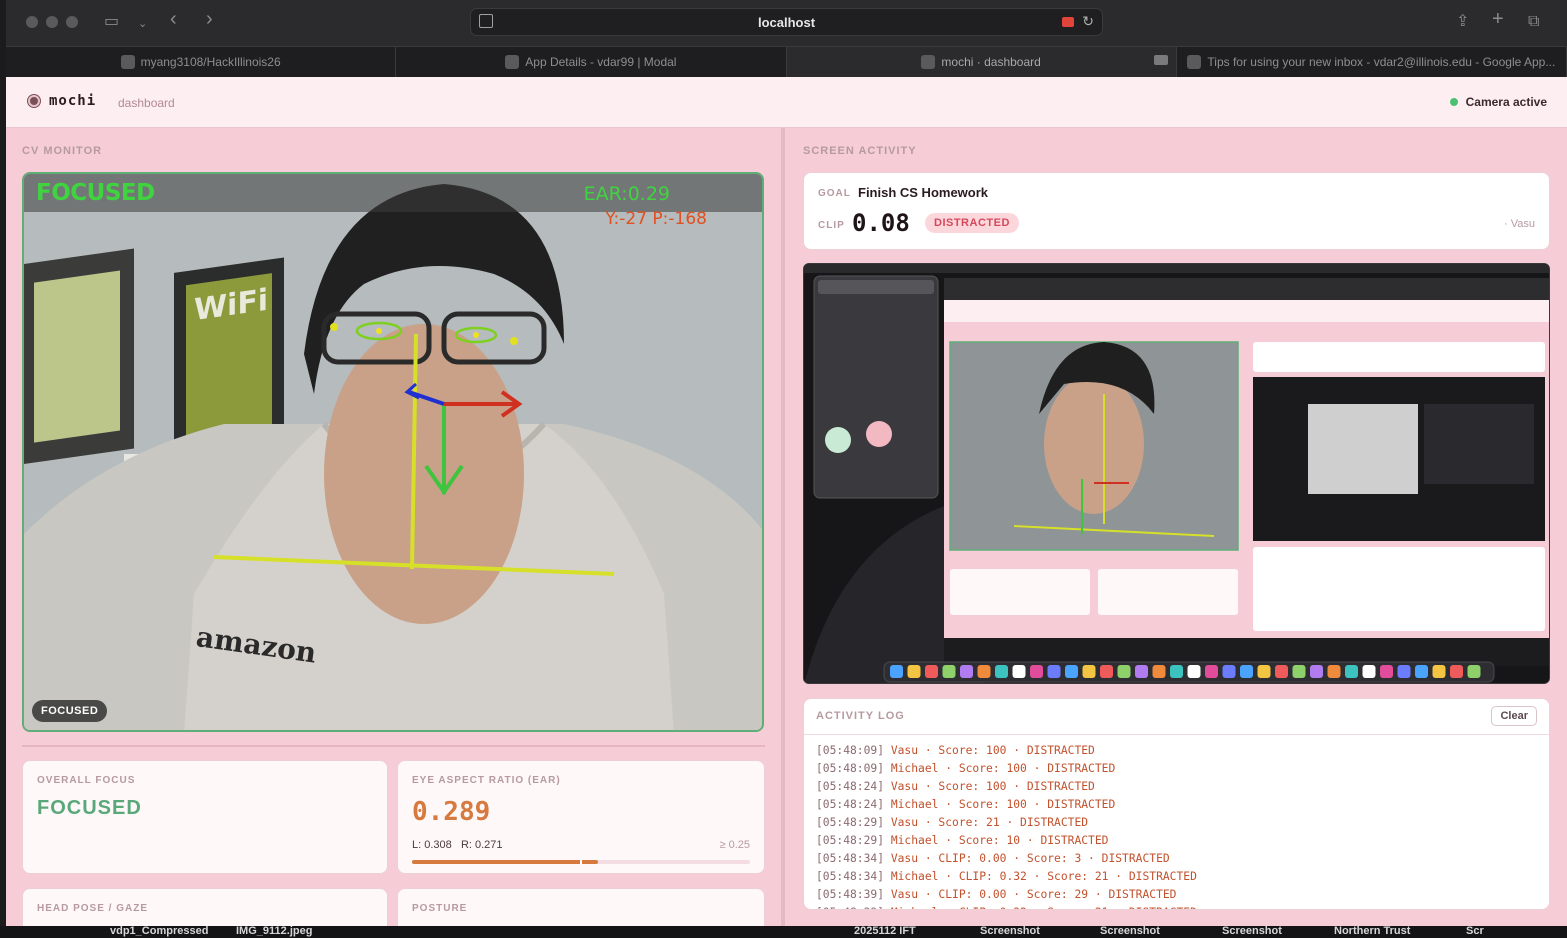 This screenshot has width=1567, height=938. What do you see at coordinates (996, 840) in the screenshot?
I see `log-text: Michael · Score: 10 · DISTRACTED` at bounding box center [996, 840].